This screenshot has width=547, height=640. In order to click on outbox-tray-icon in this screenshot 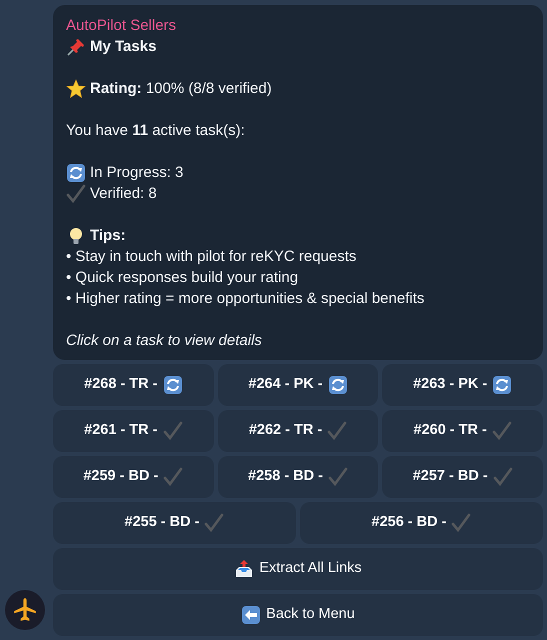, I will do `click(244, 569)`.